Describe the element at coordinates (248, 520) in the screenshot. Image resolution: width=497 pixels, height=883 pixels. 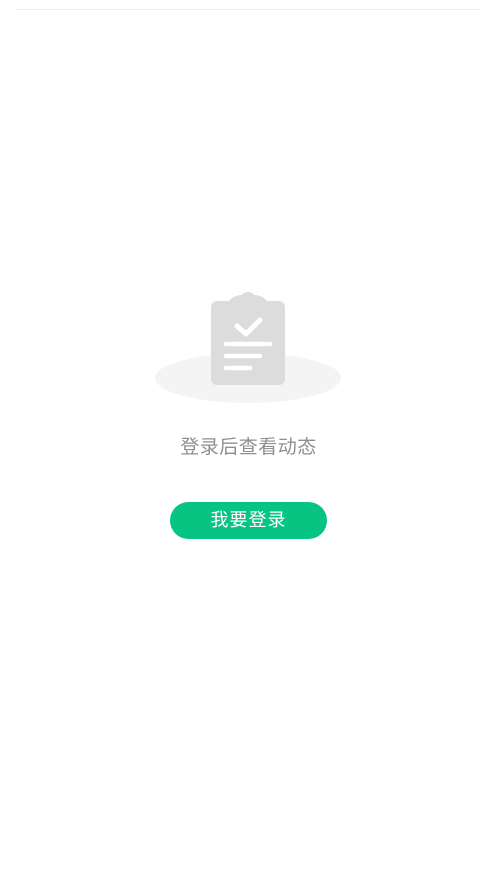
I see `login-button: 我要登录` at that location.